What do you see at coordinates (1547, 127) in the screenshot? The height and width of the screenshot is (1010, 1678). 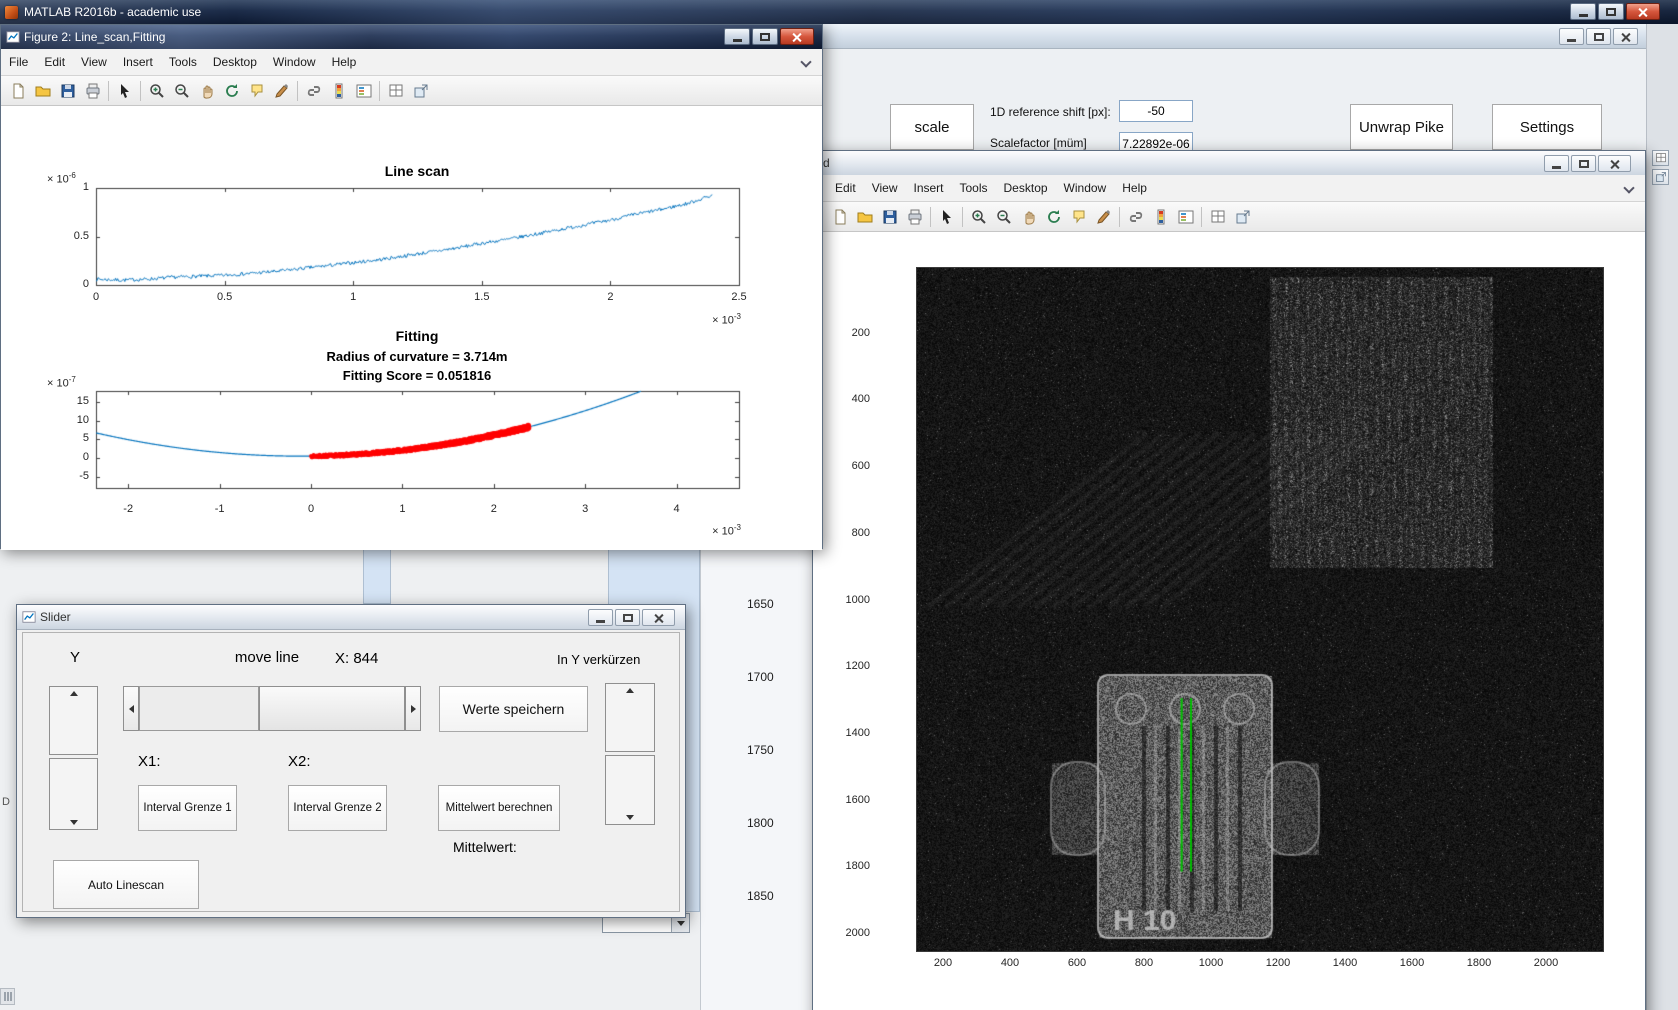 I see `settings-button: Settings` at bounding box center [1547, 127].